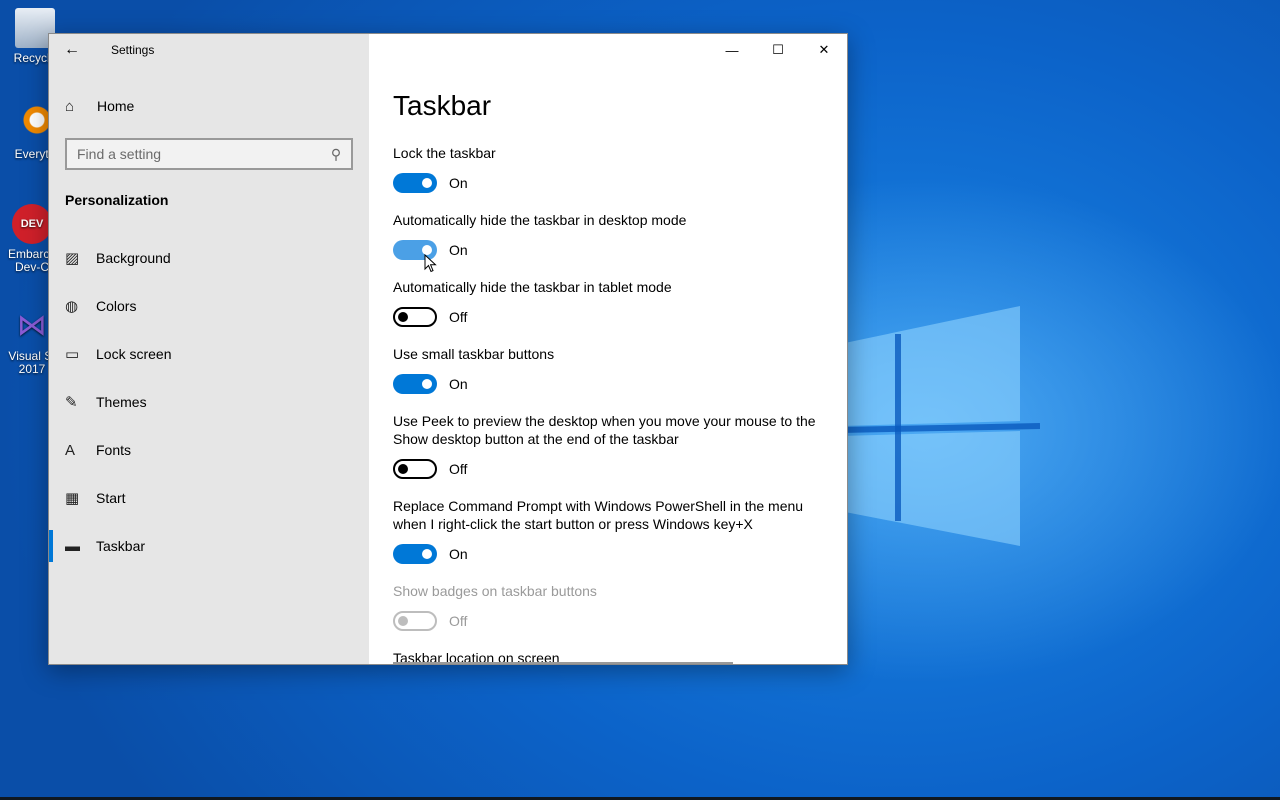 The height and width of the screenshot is (800, 1280). I want to click on sidebar-item-background: ▨ Background, so click(209, 258).